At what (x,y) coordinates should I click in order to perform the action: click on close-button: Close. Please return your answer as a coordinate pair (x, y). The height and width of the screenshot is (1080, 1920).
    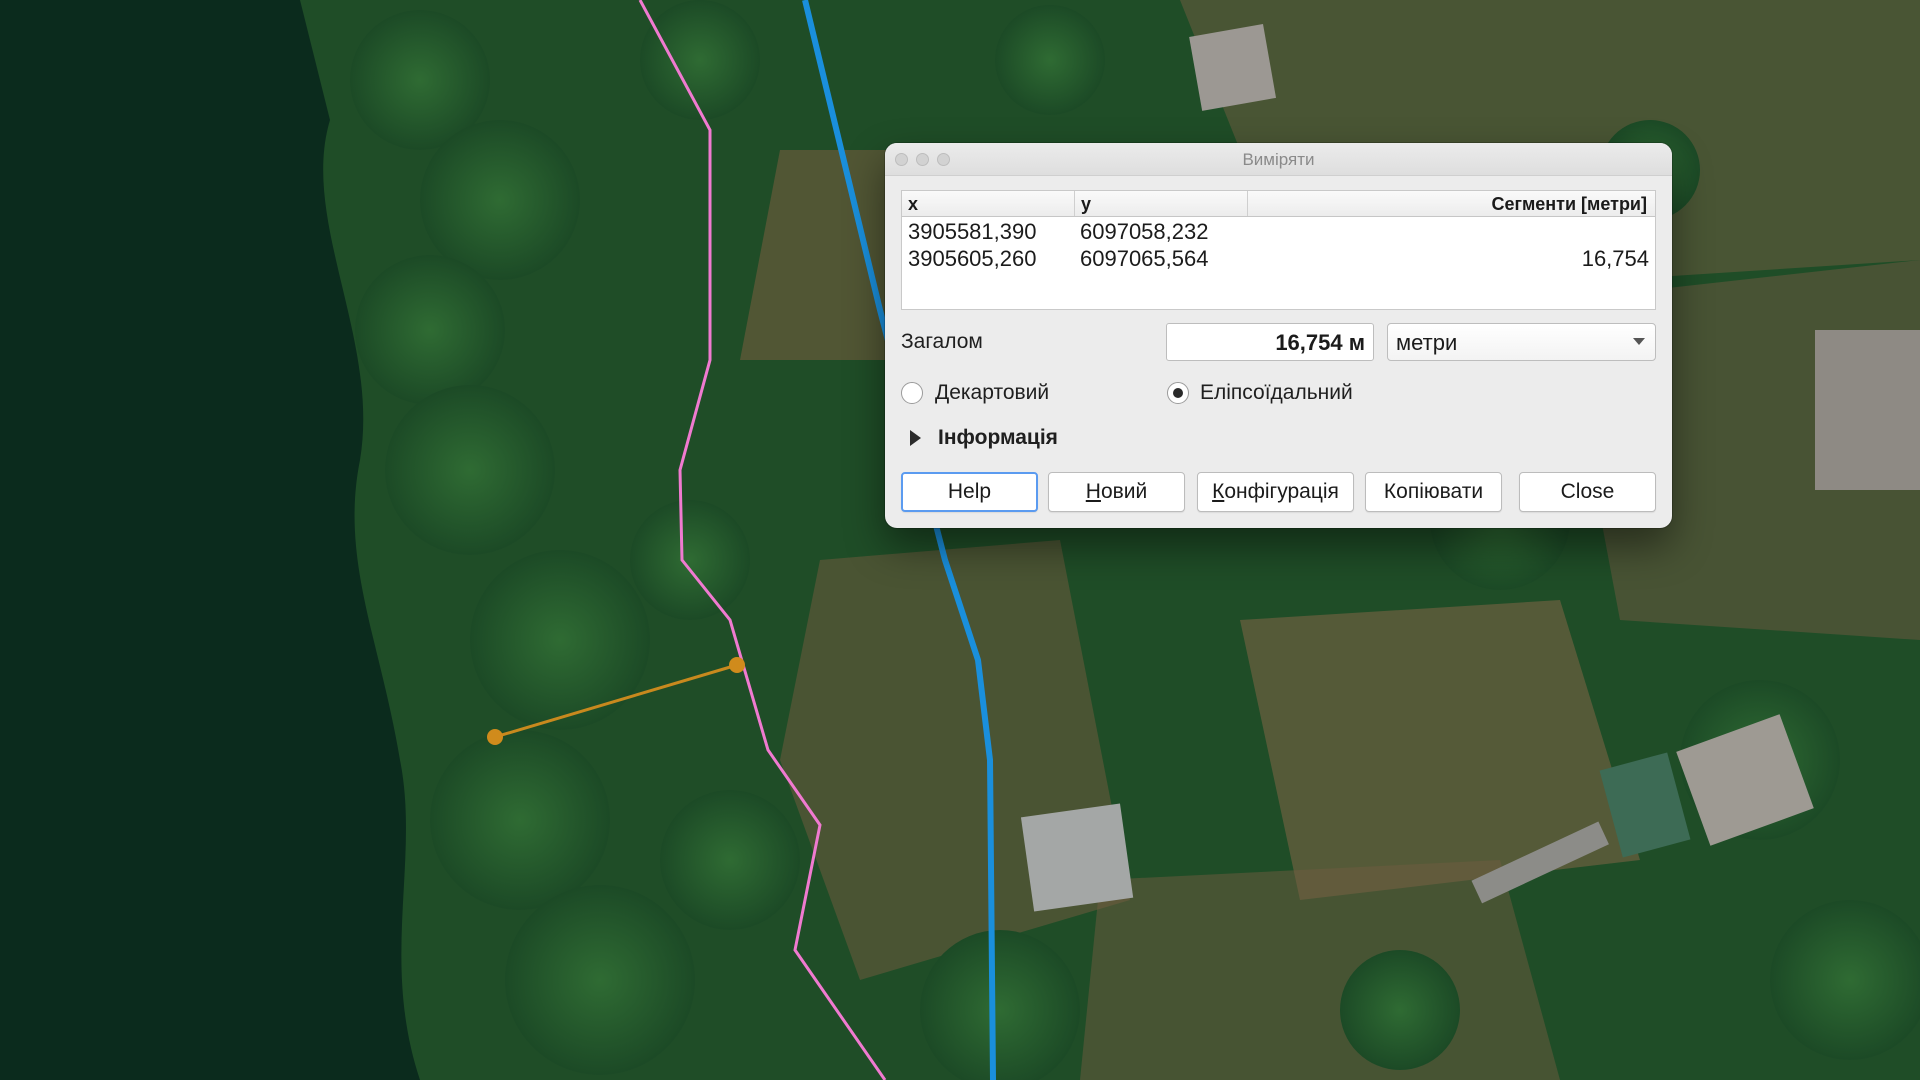
    Looking at the image, I should click on (1587, 492).